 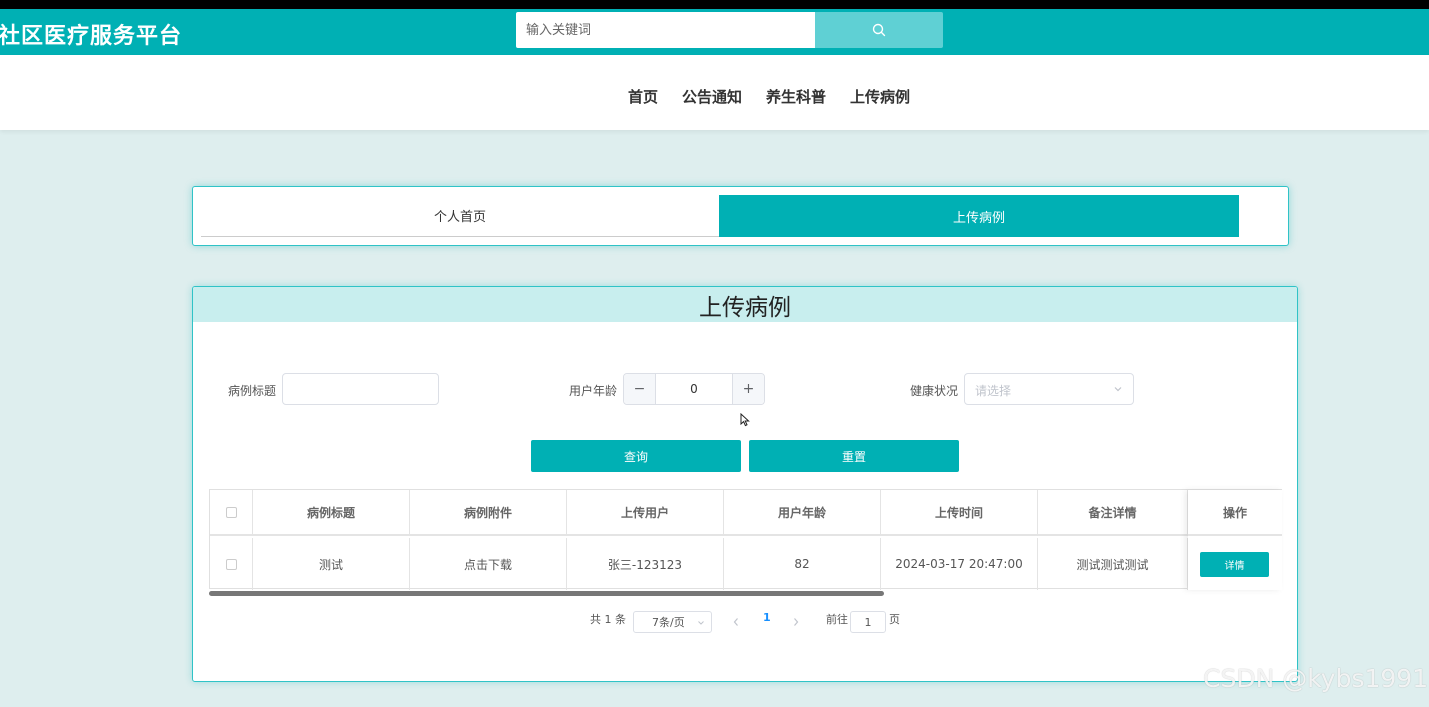 What do you see at coordinates (837, 619) in the screenshot?
I see `goto-prefix: 前往` at bounding box center [837, 619].